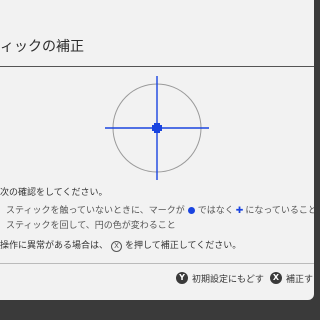 Image resolution: width=320 pixels, height=320 pixels. What do you see at coordinates (54, 193) in the screenshot?
I see `instructions-intro: 次の確認をしてください。` at bounding box center [54, 193].